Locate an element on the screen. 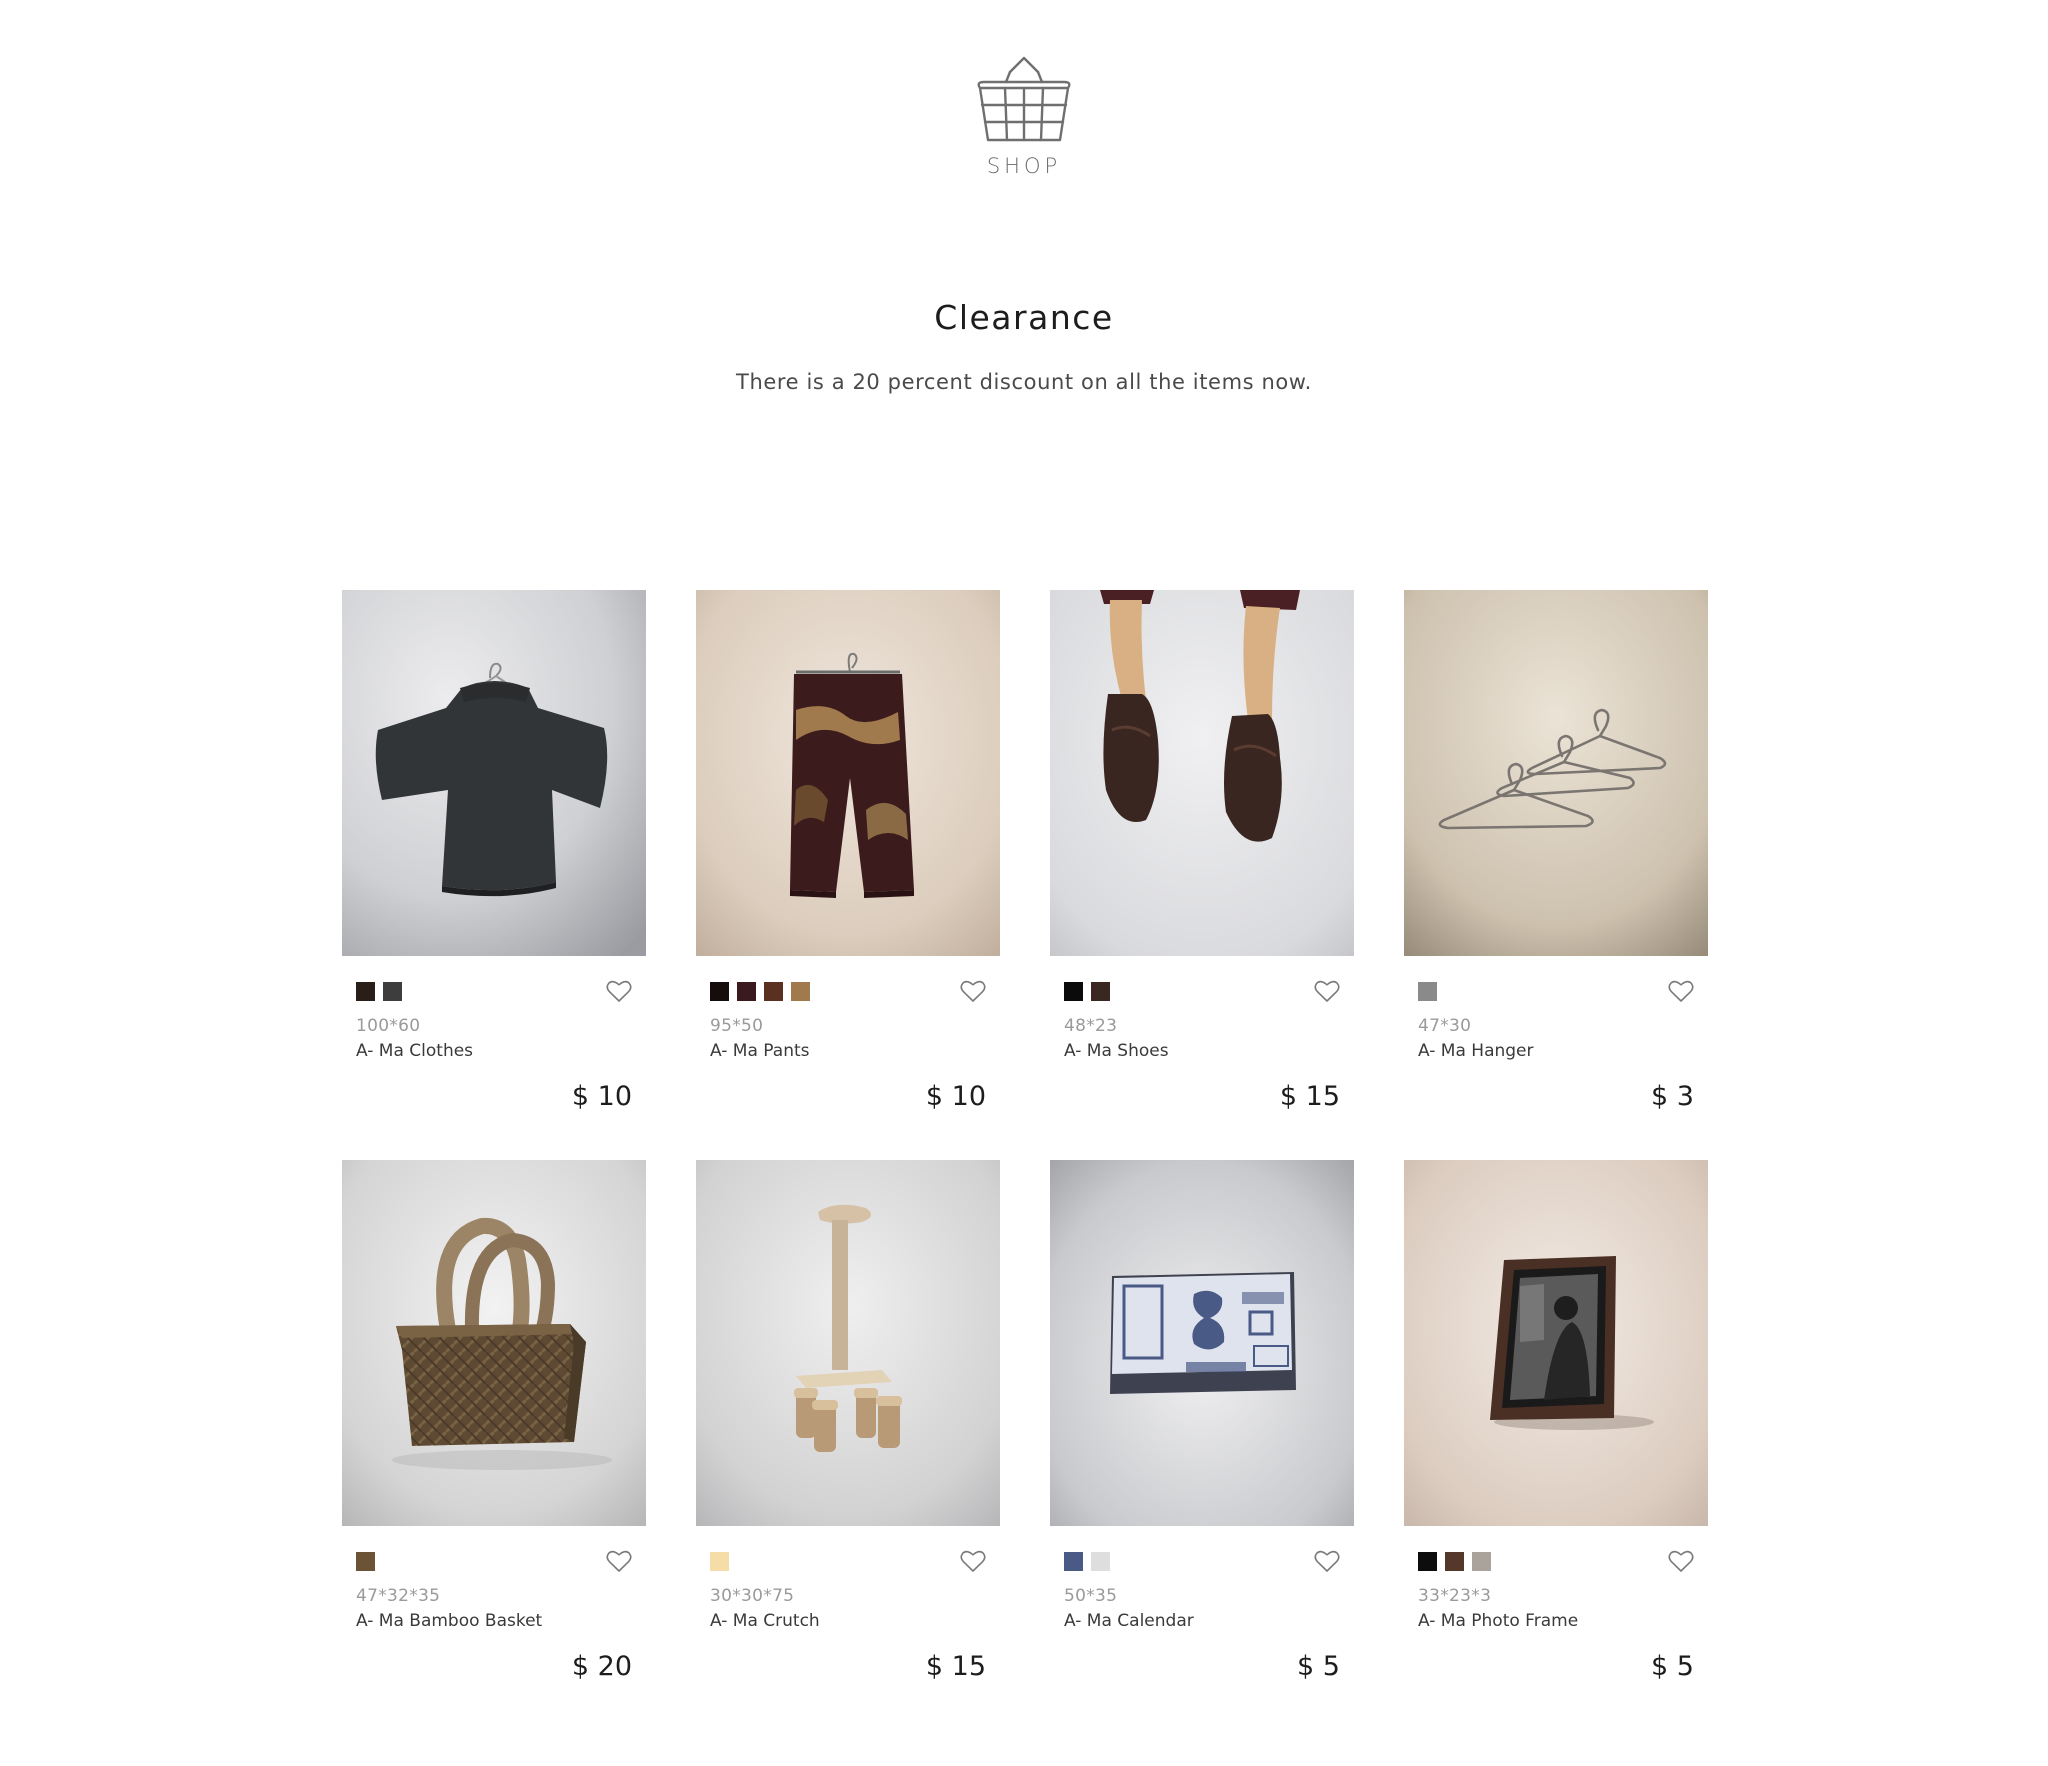 The image size is (2048, 1766). product-card: 47*32*35 A- Ma Bamboo Basket $ 20 is located at coordinates (494, 1445).